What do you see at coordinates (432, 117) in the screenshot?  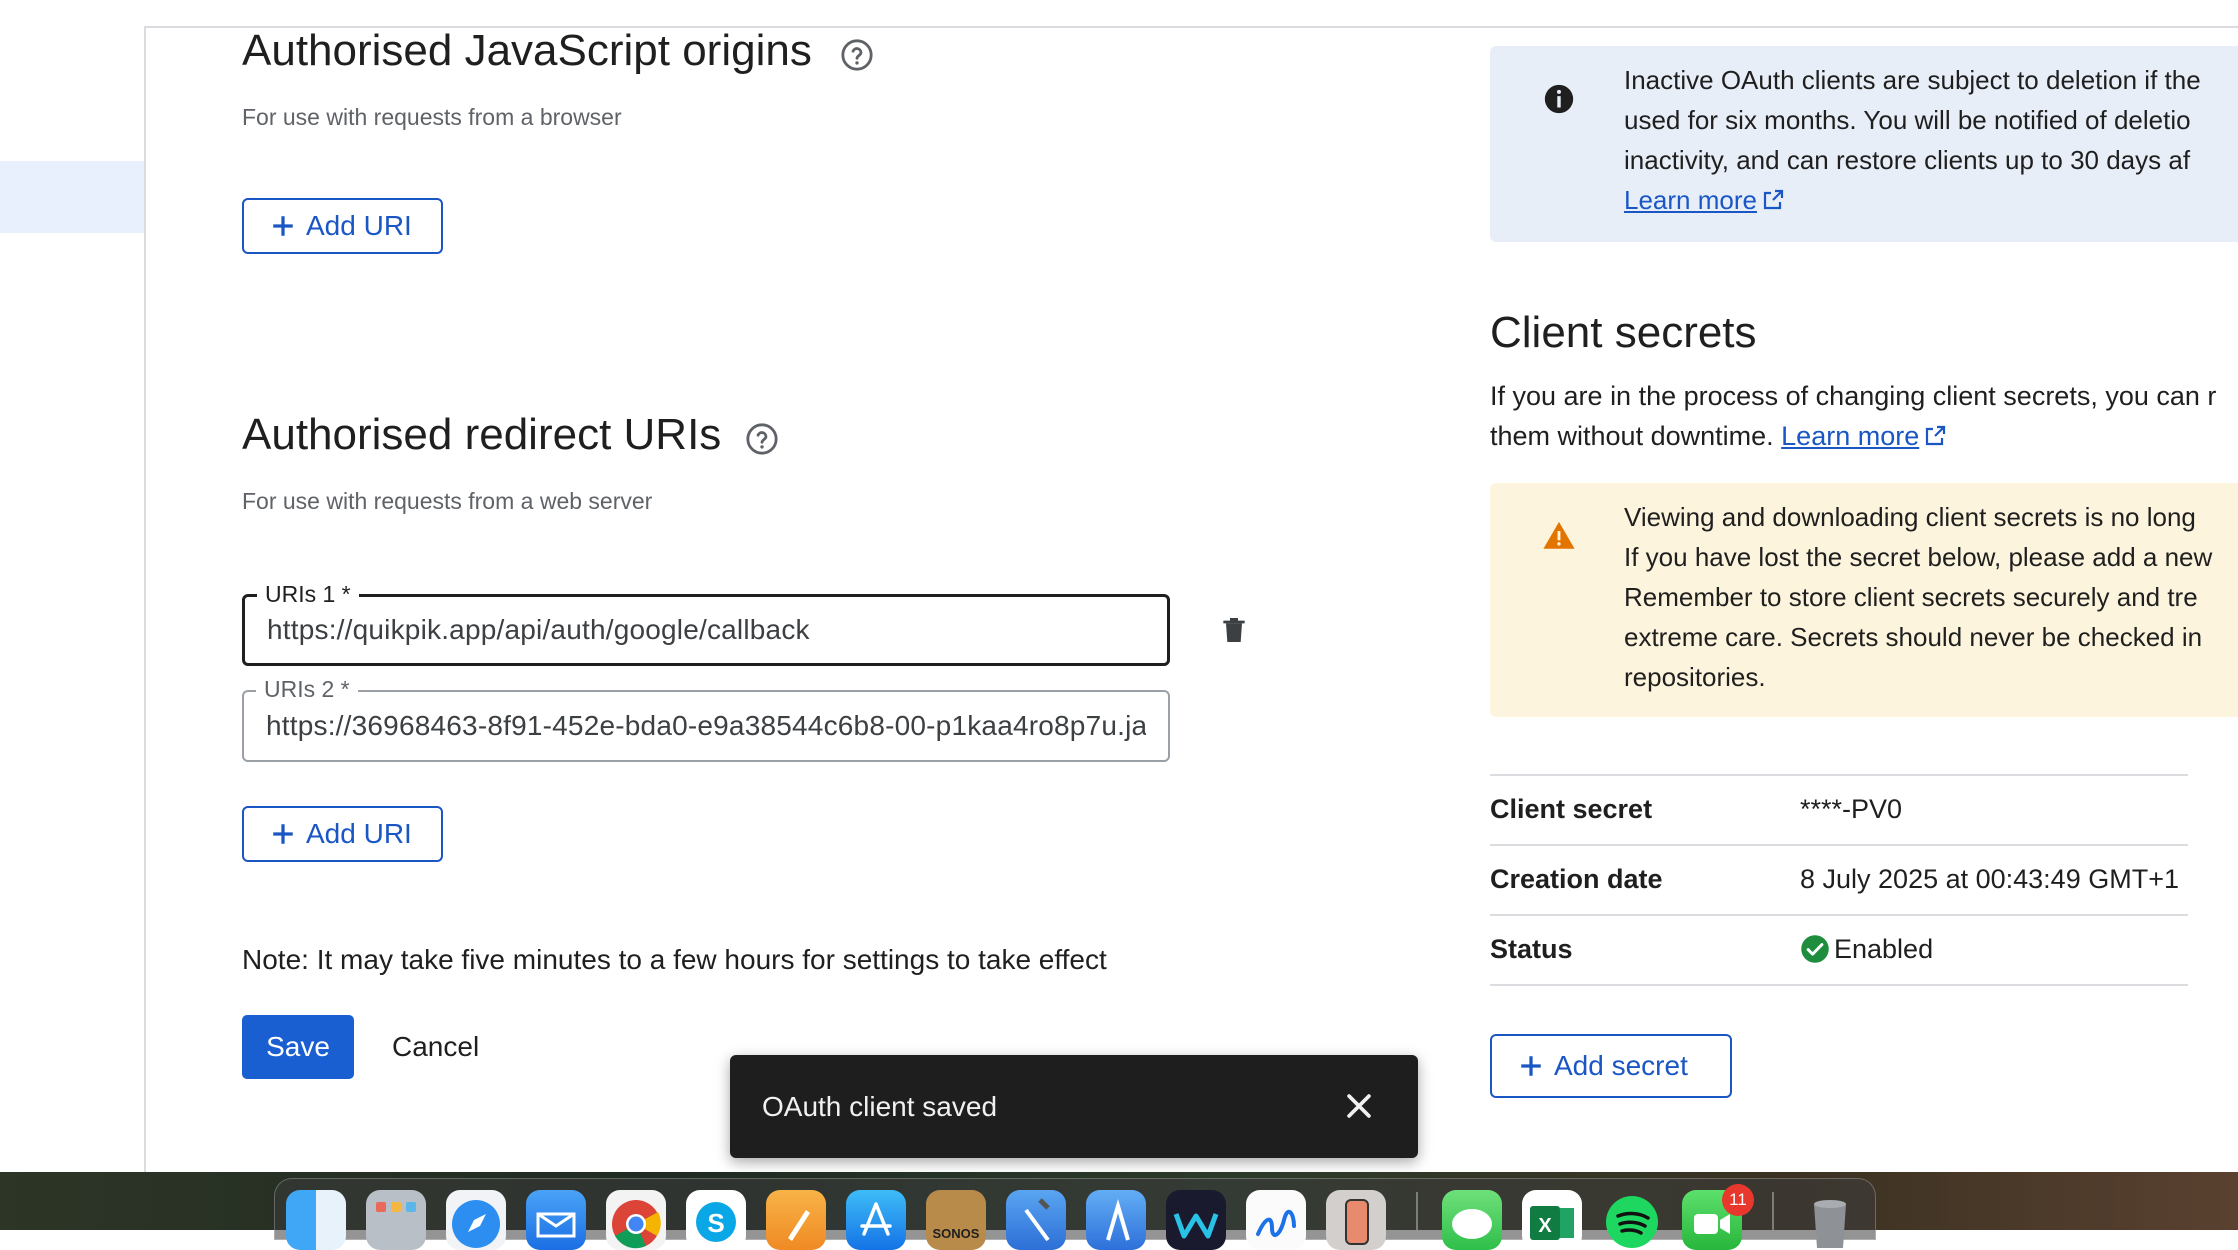 I see `js-origins-subtitle: For use with requests from a browser` at bounding box center [432, 117].